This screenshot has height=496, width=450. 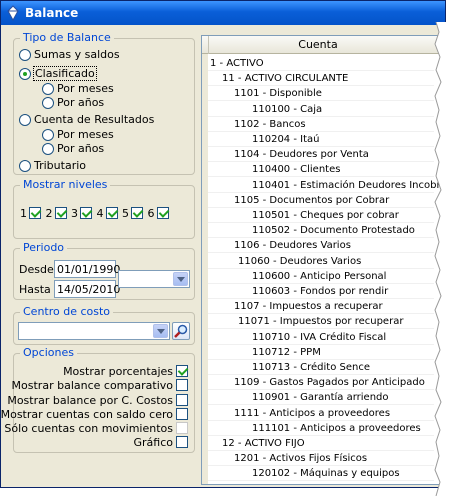 I want to click on table-row: 110710 - IVA Crédito Fiscal, so click(x=321, y=337).